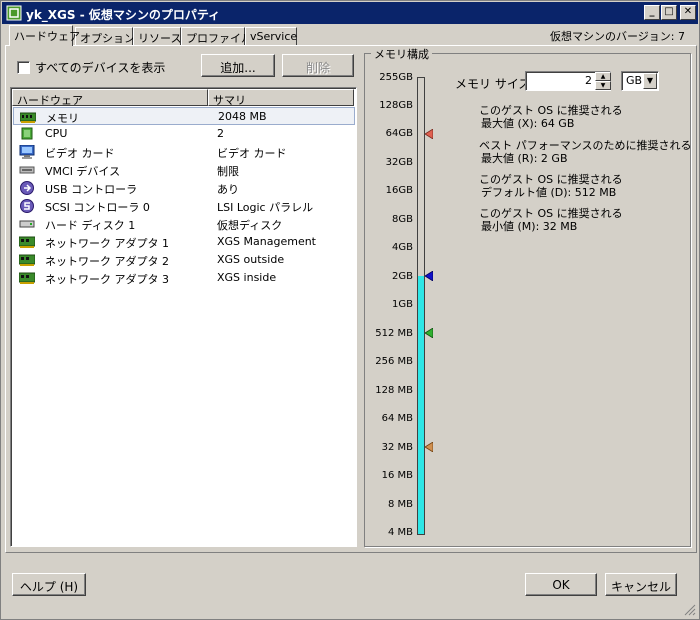 The height and width of the screenshot is (620, 700). What do you see at coordinates (184, 134) in the screenshot?
I see `hardware-row-cpu: CPU 2` at bounding box center [184, 134].